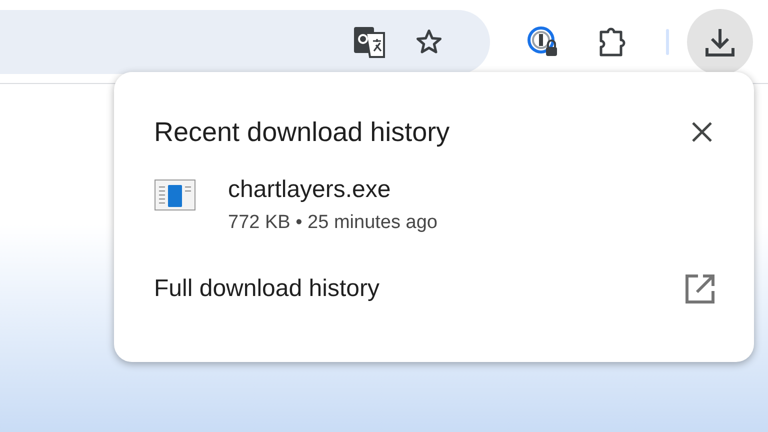 This screenshot has width=768, height=432. Describe the element at coordinates (333, 189) in the screenshot. I see `file-name: chartlayers.exe` at that location.